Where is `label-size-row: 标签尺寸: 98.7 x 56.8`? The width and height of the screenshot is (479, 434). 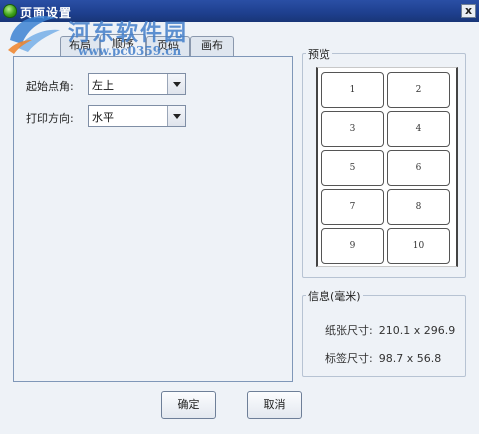
label-size-row: 标签尺寸: 98.7 x 56.8 is located at coordinates (383, 358).